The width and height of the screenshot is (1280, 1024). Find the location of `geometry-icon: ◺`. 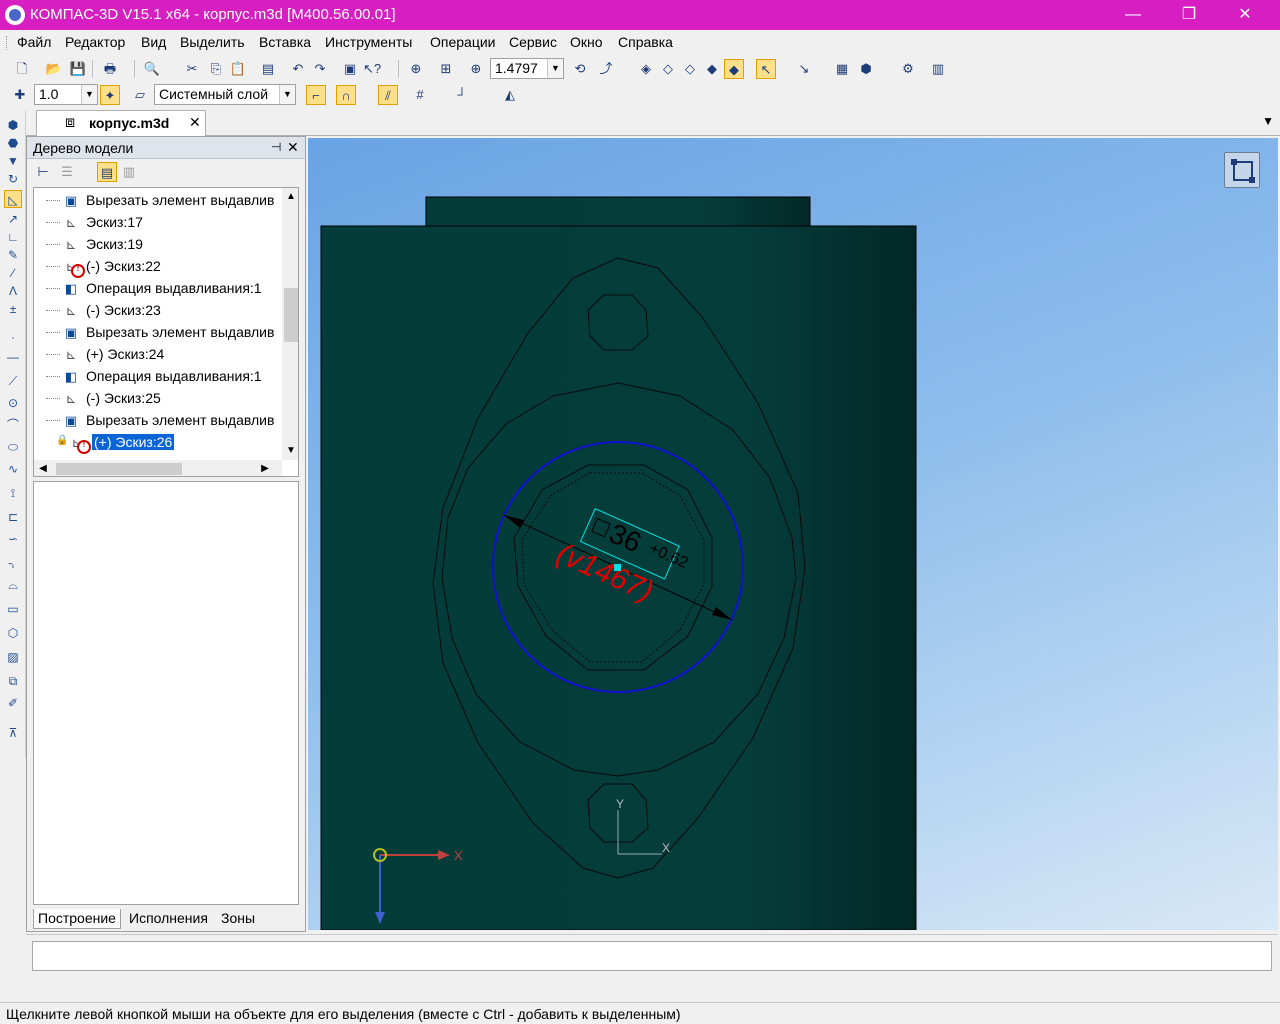

geometry-icon: ◺ is located at coordinates (13, 199).